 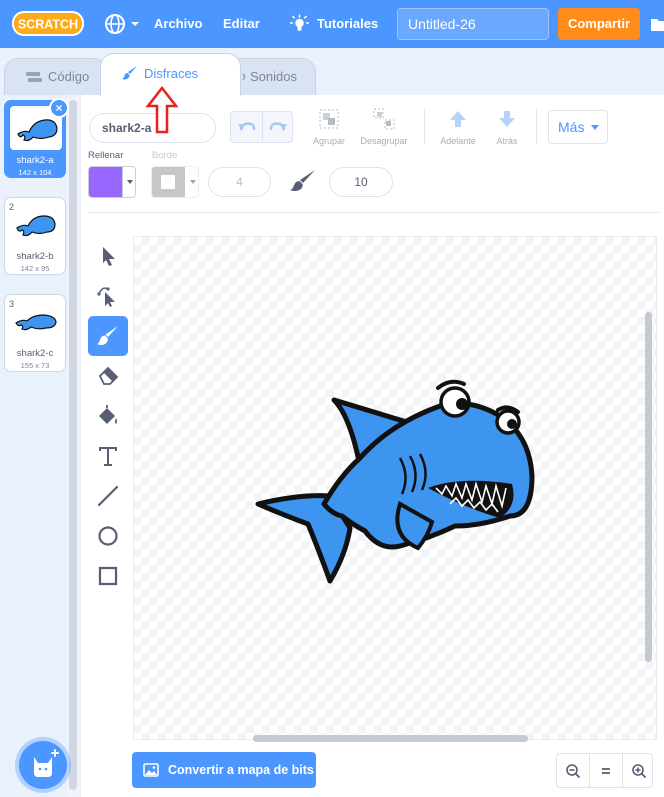 I want to click on cursor-arrow-icon, so click(x=109, y=256).